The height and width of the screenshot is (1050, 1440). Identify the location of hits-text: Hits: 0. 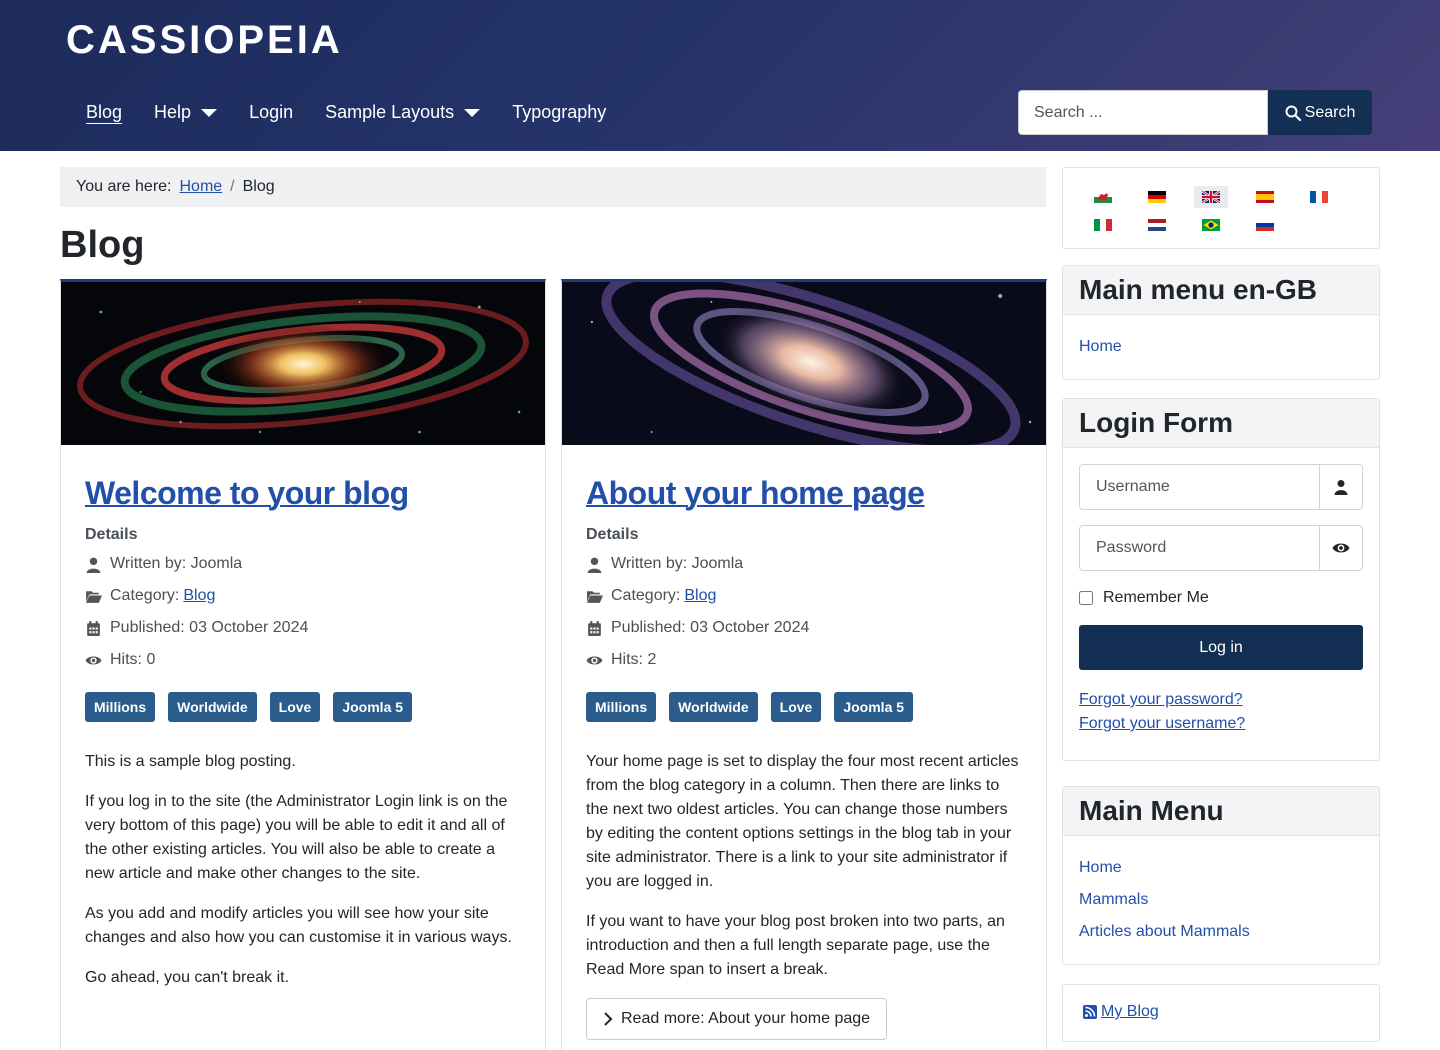
(133, 659).